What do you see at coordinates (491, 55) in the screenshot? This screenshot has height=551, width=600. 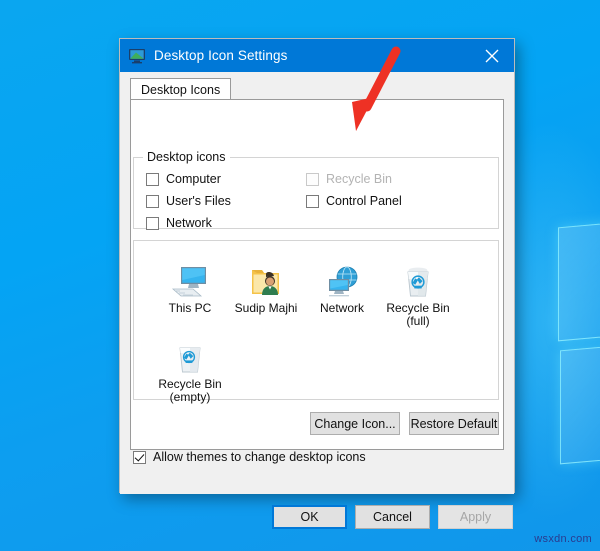 I see `close-icon` at bounding box center [491, 55].